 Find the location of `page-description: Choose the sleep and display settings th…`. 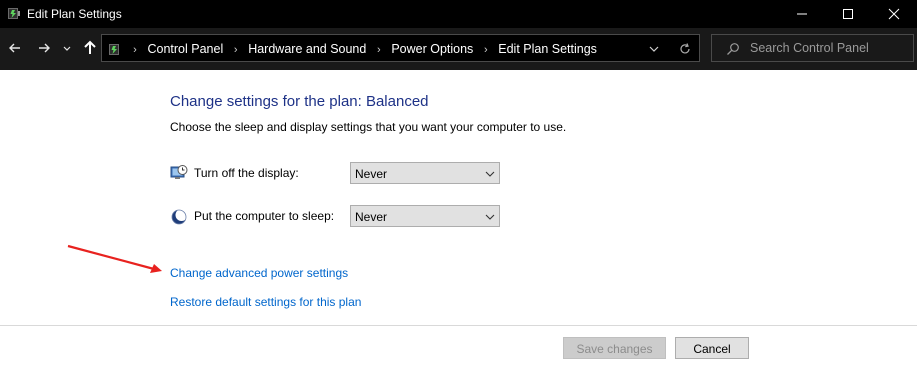

page-description: Choose the sleep and display settings th… is located at coordinates (368, 127).